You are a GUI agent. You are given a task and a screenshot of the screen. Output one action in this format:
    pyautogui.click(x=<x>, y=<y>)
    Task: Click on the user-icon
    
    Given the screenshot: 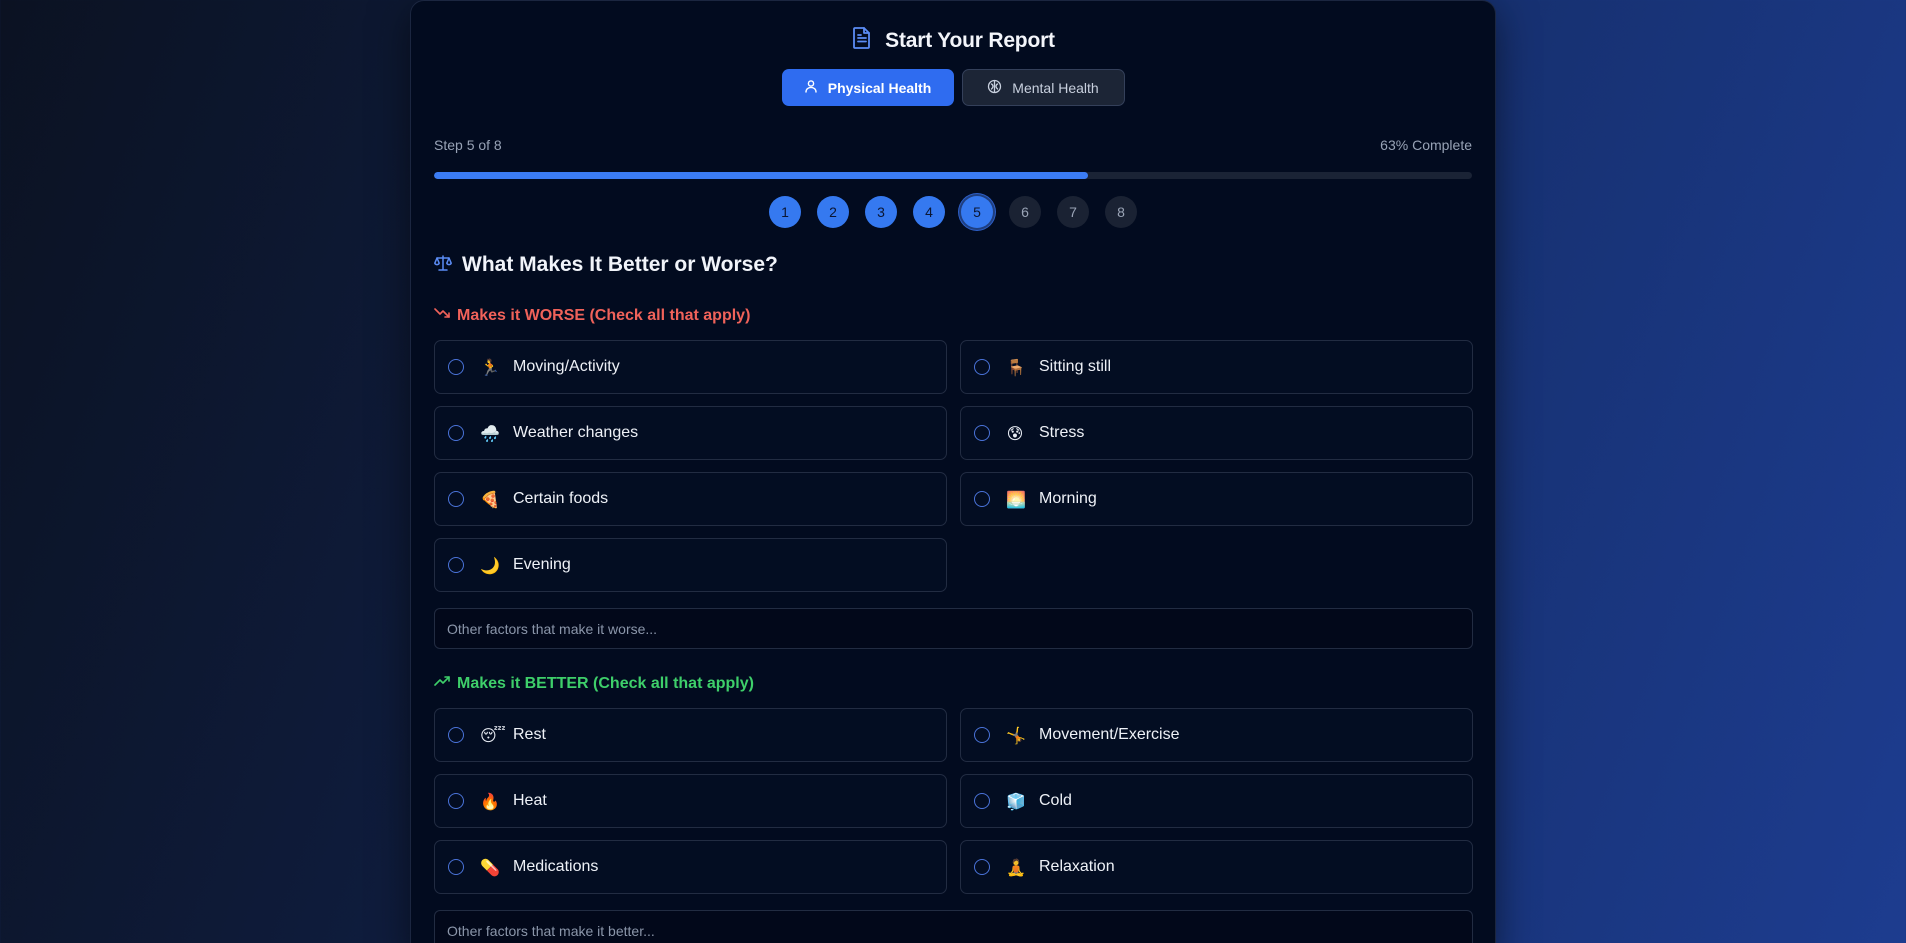 What is the action you would take?
    pyautogui.click(x=811, y=87)
    